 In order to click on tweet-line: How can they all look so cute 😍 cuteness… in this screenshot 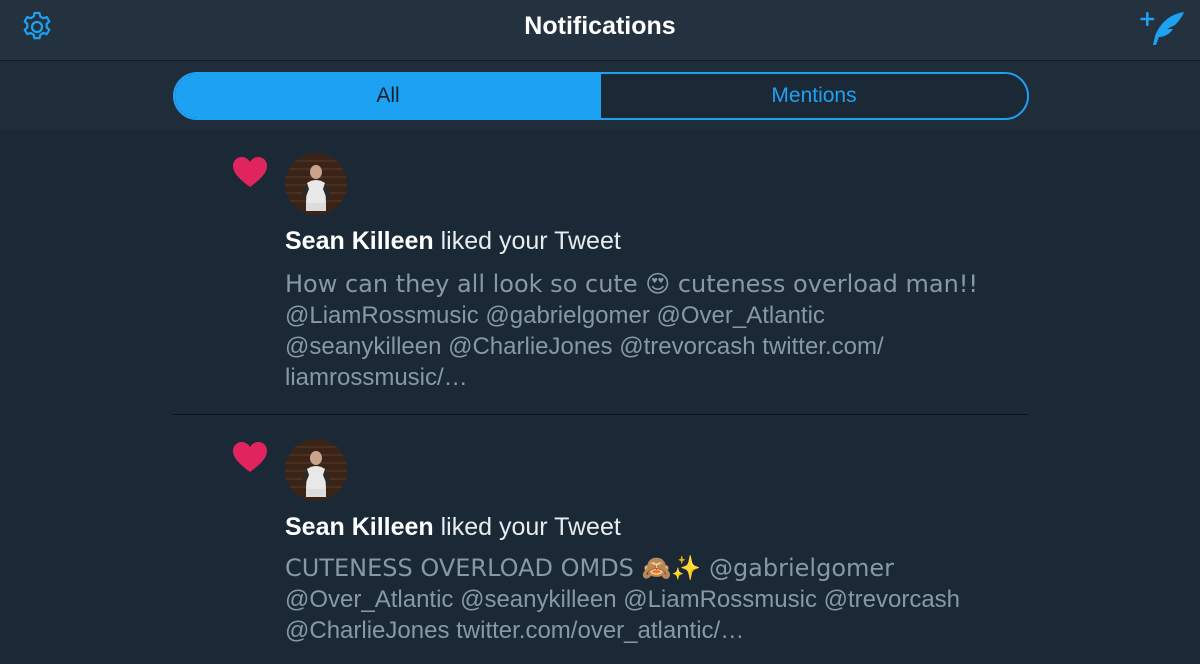, I will do `click(632, 284)`.